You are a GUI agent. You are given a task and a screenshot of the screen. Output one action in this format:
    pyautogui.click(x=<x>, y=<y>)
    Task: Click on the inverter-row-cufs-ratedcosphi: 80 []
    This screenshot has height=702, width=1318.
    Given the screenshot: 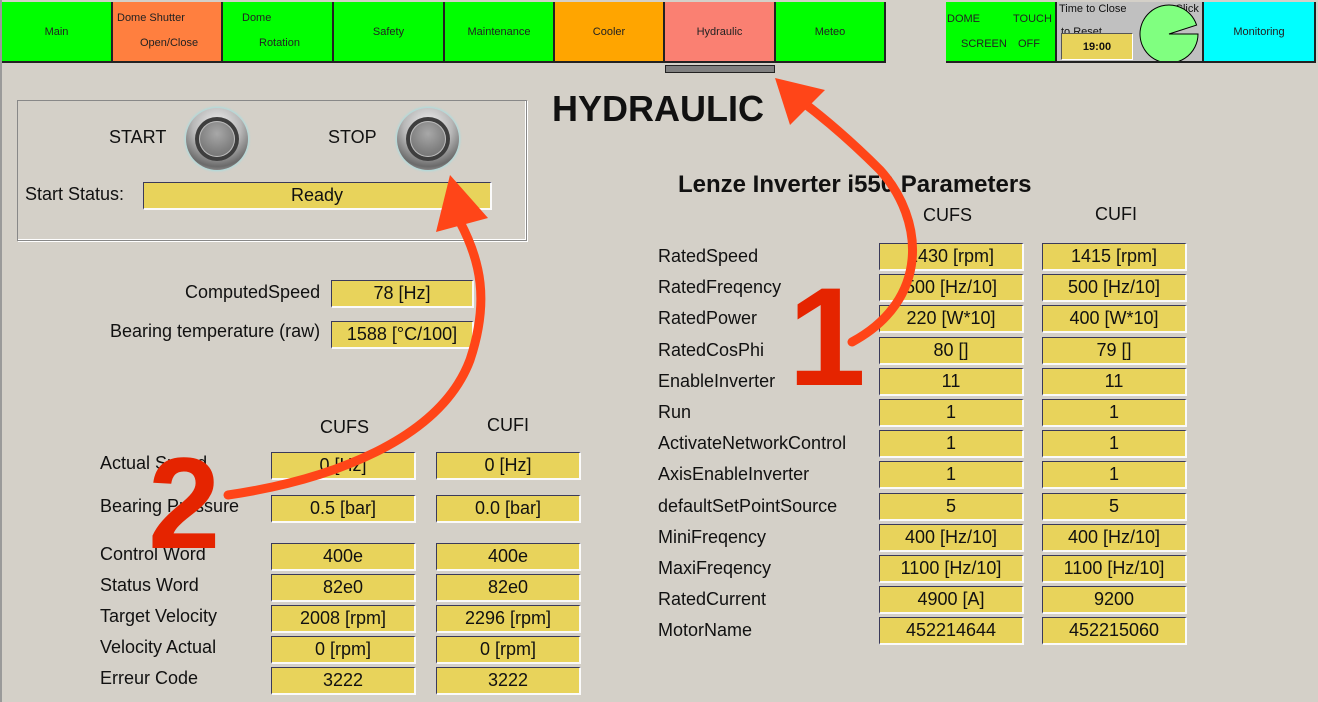 What is the action you would take?
    pyautogui.click(x=951, y=350)
    